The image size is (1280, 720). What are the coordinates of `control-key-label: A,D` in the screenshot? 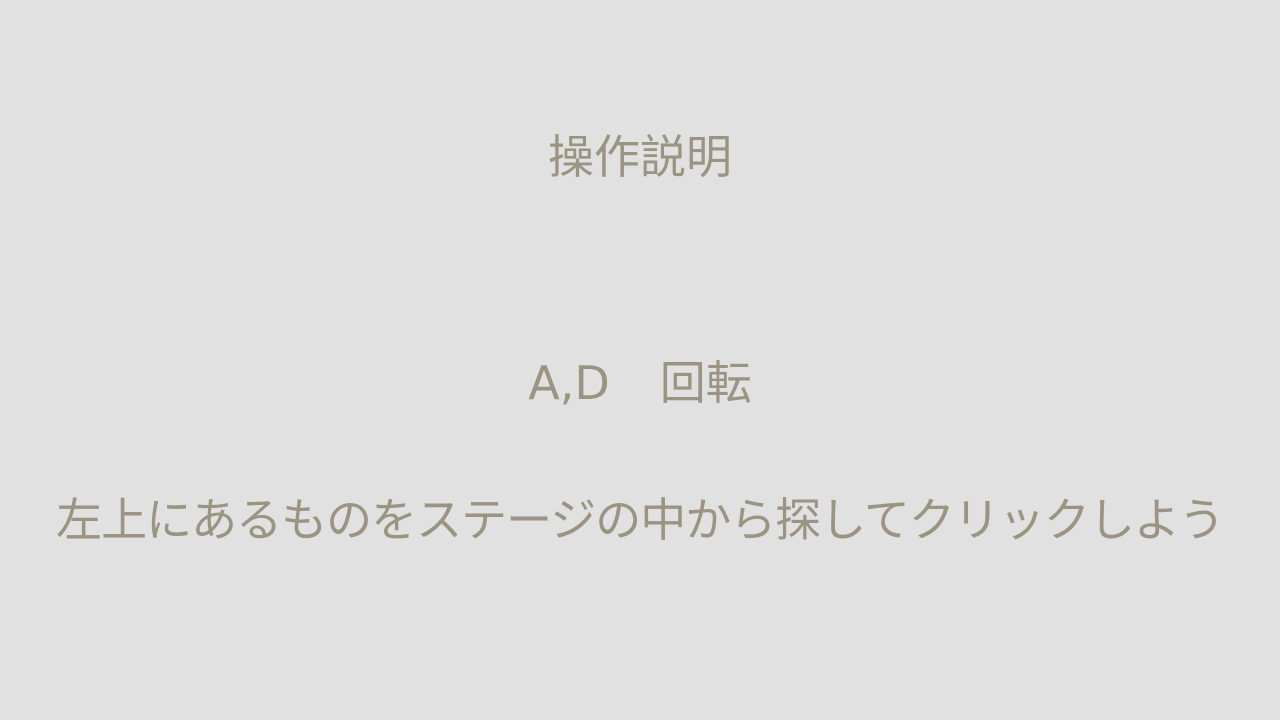 It's located at (569, 383).